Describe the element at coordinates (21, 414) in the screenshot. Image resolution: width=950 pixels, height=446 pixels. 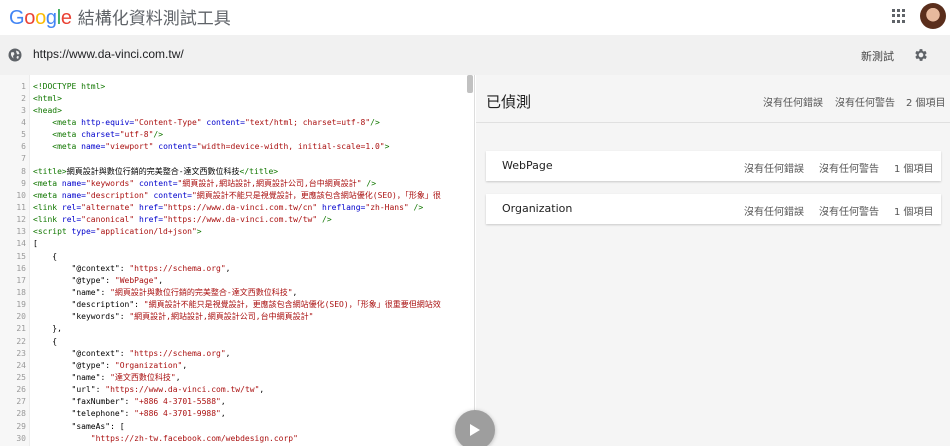
I see `line-number: 28` at that location.